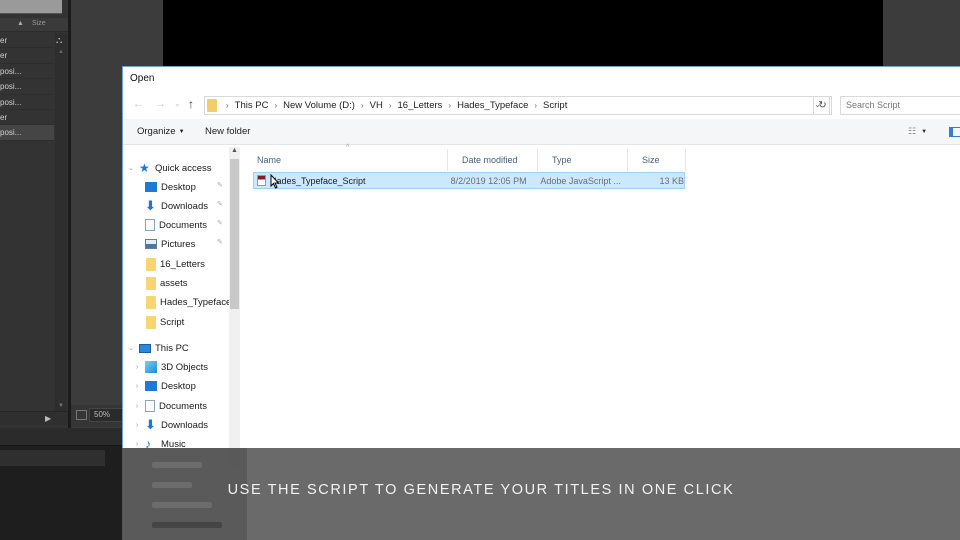 This screenshot has width=960, height=540. What do you see at coordinates (52, 458) in the screenshot?
I see `ae-timeline-search` at bounding box center [52, 458].